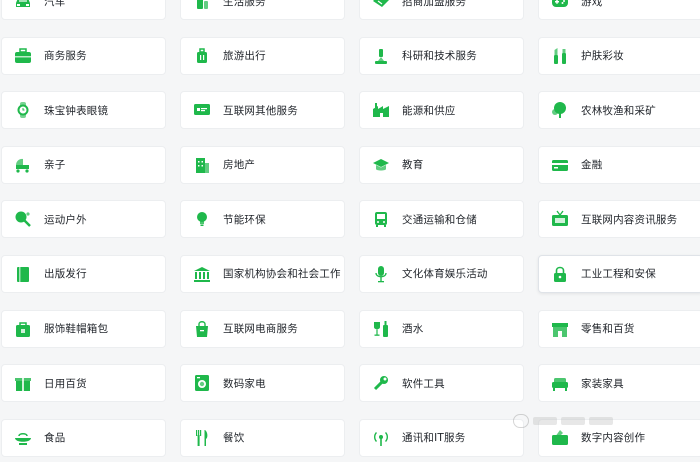  What do you see at coordinates (23, 165) in the screenshot?
I see `stroller-icon` at bounding box center [23, 165].